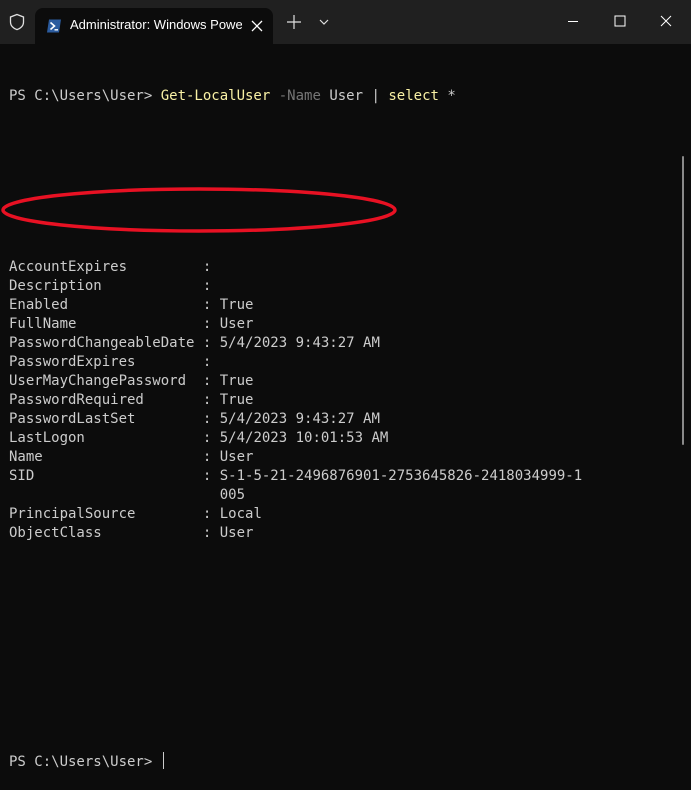  I want to click on cmdlet: Get-LocalUser, so click(215, 96).